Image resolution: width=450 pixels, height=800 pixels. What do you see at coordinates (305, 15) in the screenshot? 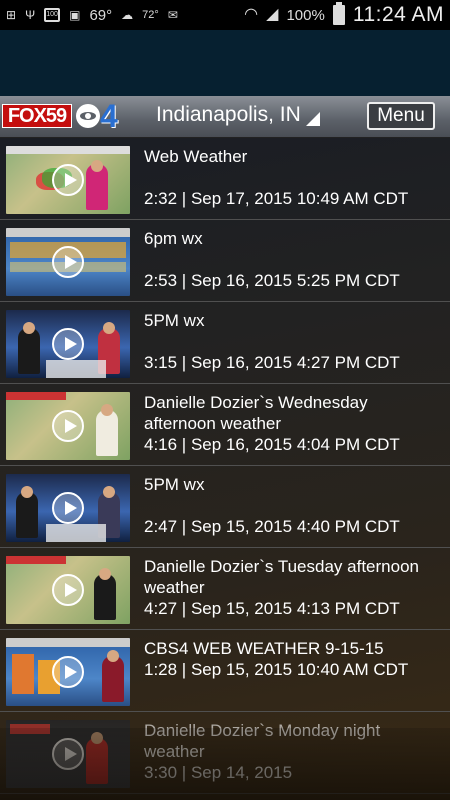
I see `battery-percent: 100%` at bounding box center [305, 15].